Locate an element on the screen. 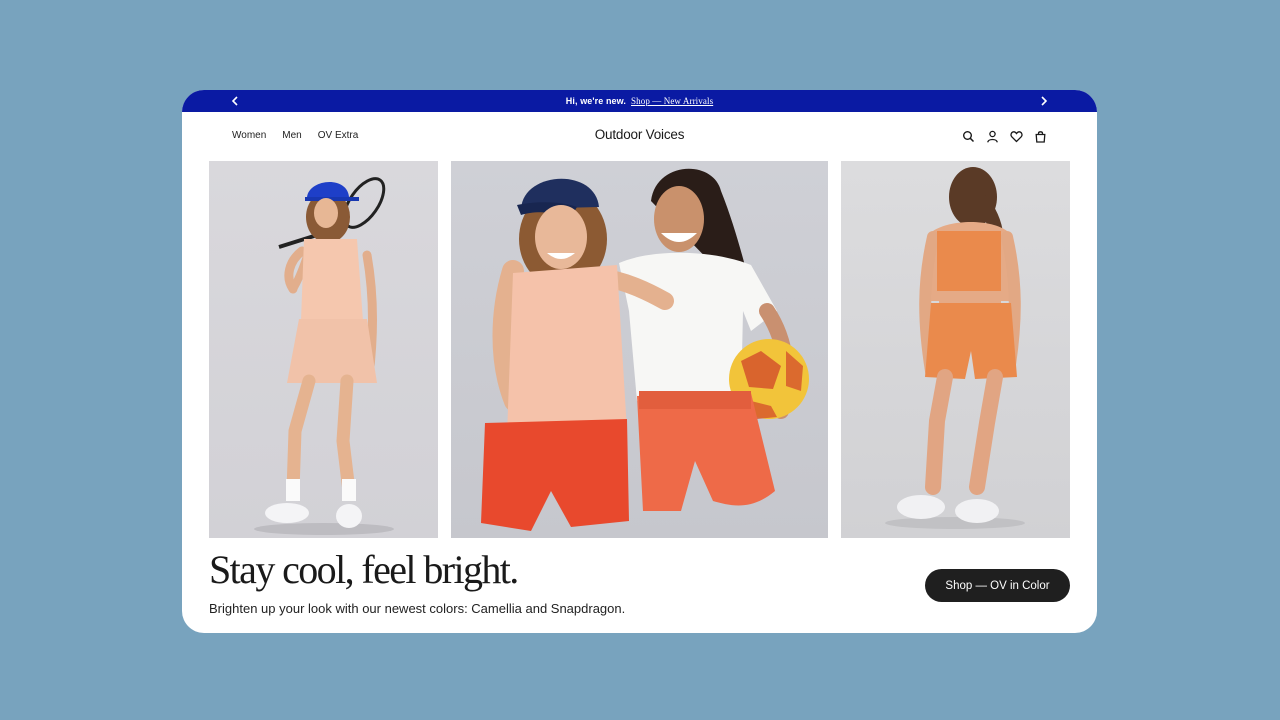 This screenshot has height=720, width=1280. promo-bar: Hi, we're new. Shop — New Arrivals is located at coordinates (639, 101).